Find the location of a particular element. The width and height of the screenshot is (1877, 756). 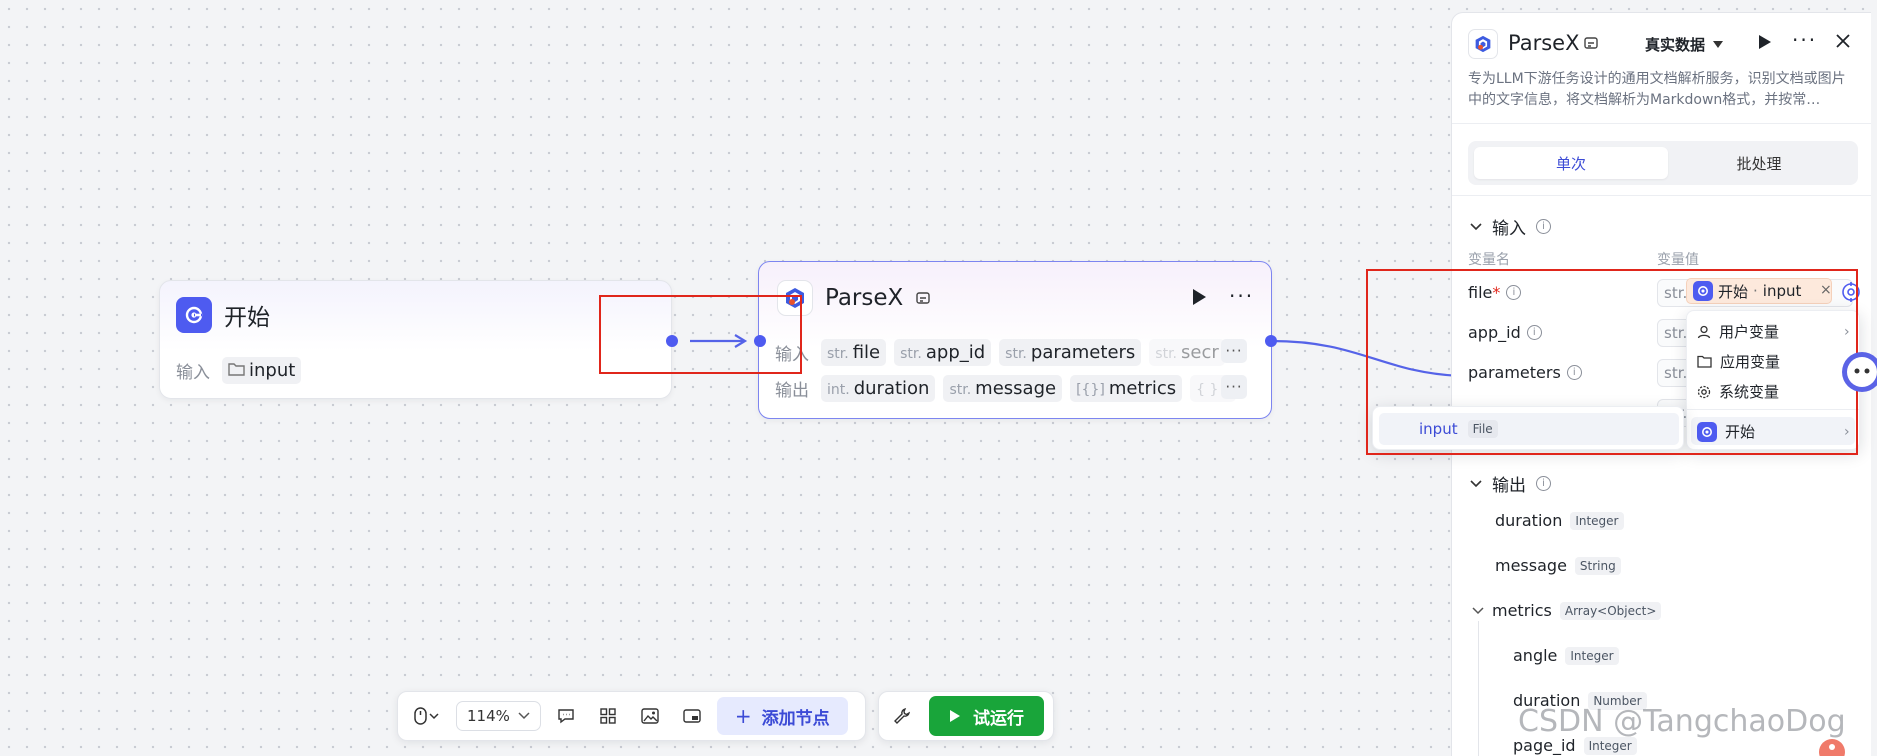

canvas-toolbar: 114% + 添加节点 is located at coordinates (631, 716).